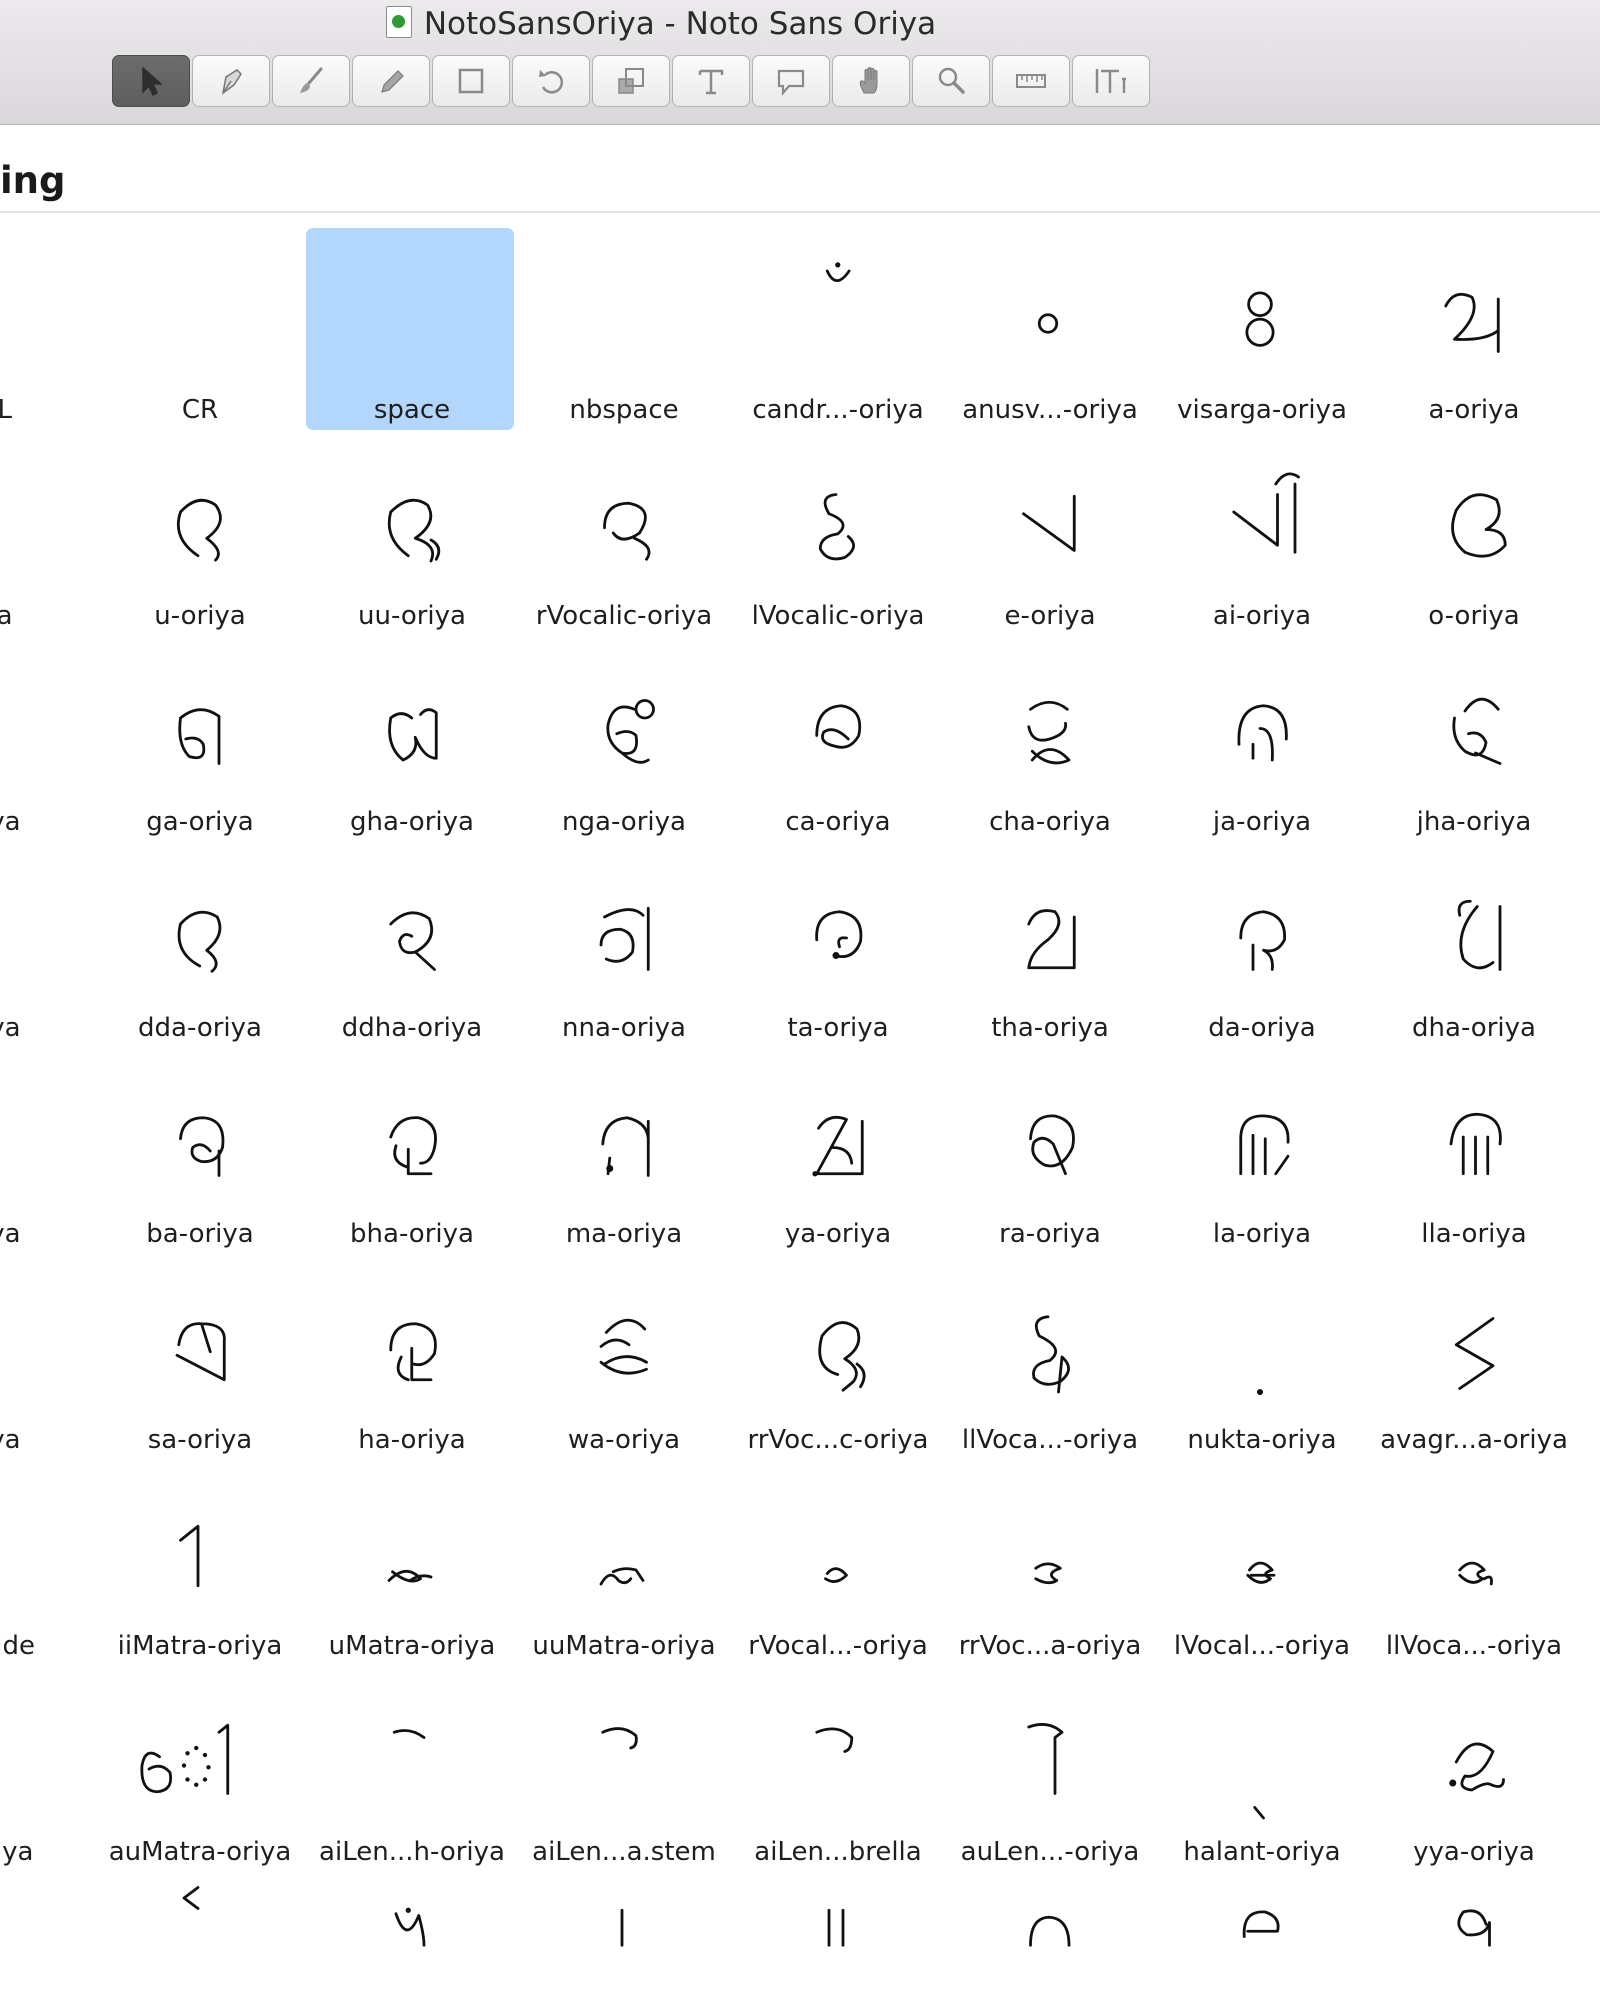 Image resolution: width=1600 pixels, height=2000 pixels. What do you see at coordinates (412, 1554) in the screenshot?
I see `glyph-cell: uMatra-oriya` at bounding box center [412, 1554].